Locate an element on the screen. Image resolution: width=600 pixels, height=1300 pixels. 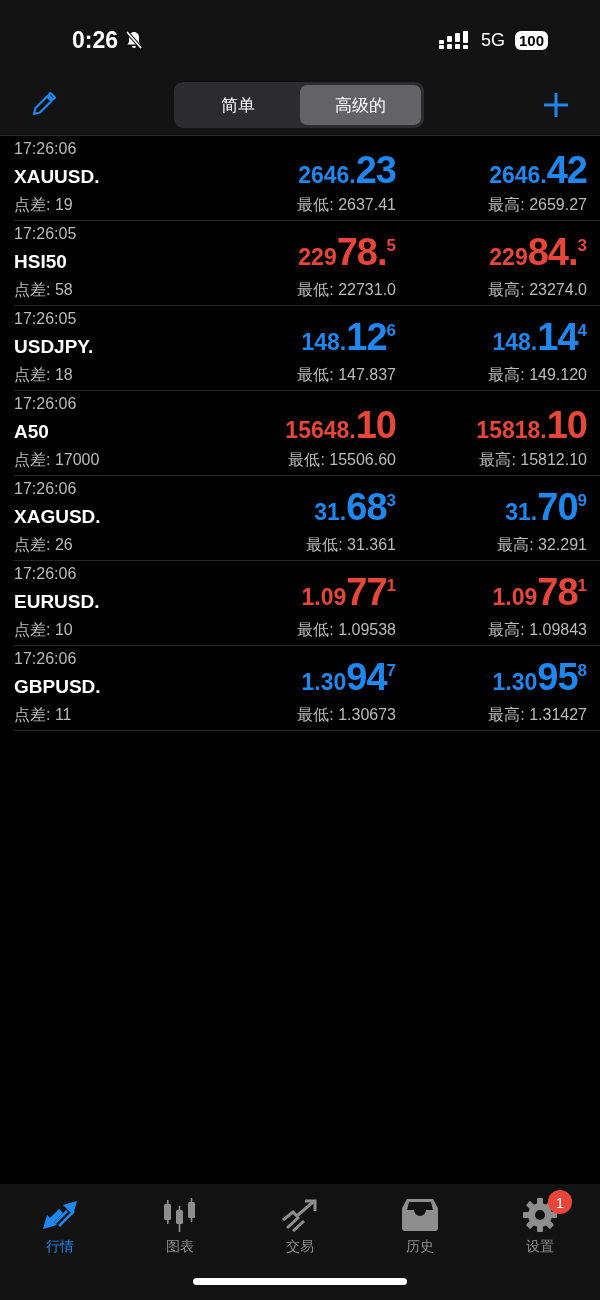
quote-row: 17:26:06 XAGUSD. 点差: 26 31.68$^{3}$ 最低: 31.361 31.70$^{9}$ 最高: 32.291 is located at coordinates (307, 518).